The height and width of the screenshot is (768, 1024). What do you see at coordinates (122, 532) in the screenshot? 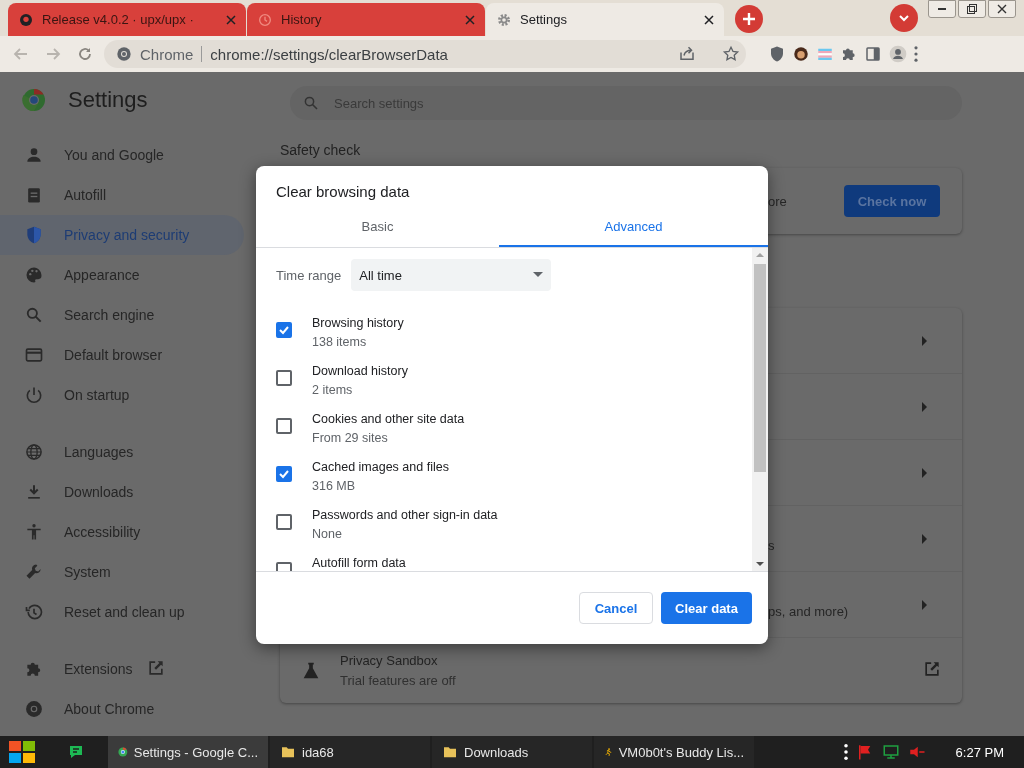
I see `sidebar-item: Accessibility` at bounding box center [122, 532].